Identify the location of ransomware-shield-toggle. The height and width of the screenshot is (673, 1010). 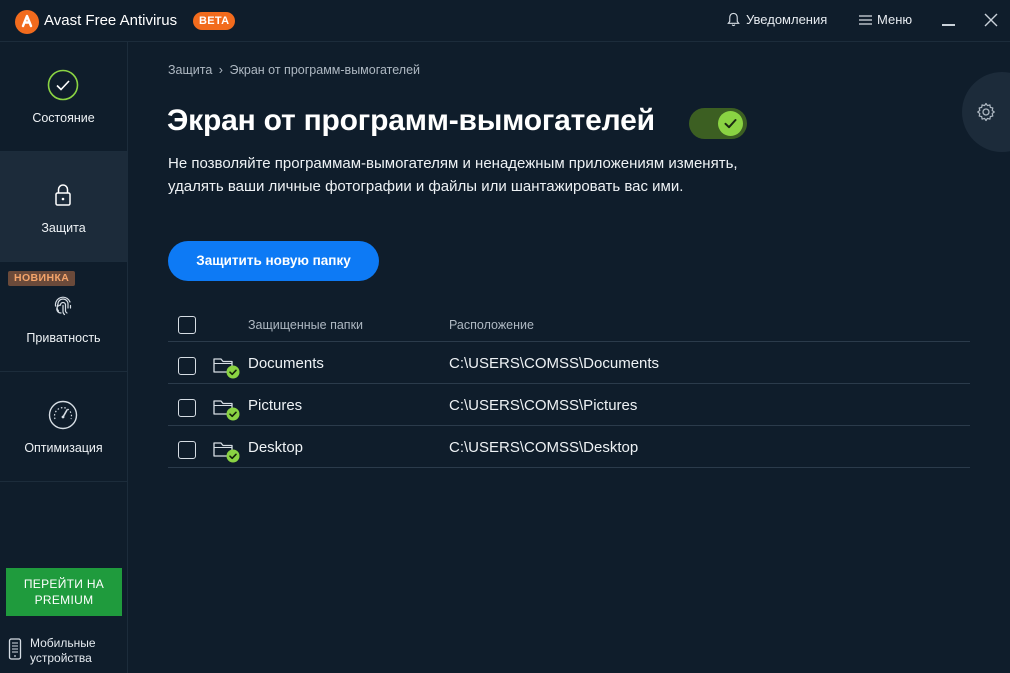
(718, 123).